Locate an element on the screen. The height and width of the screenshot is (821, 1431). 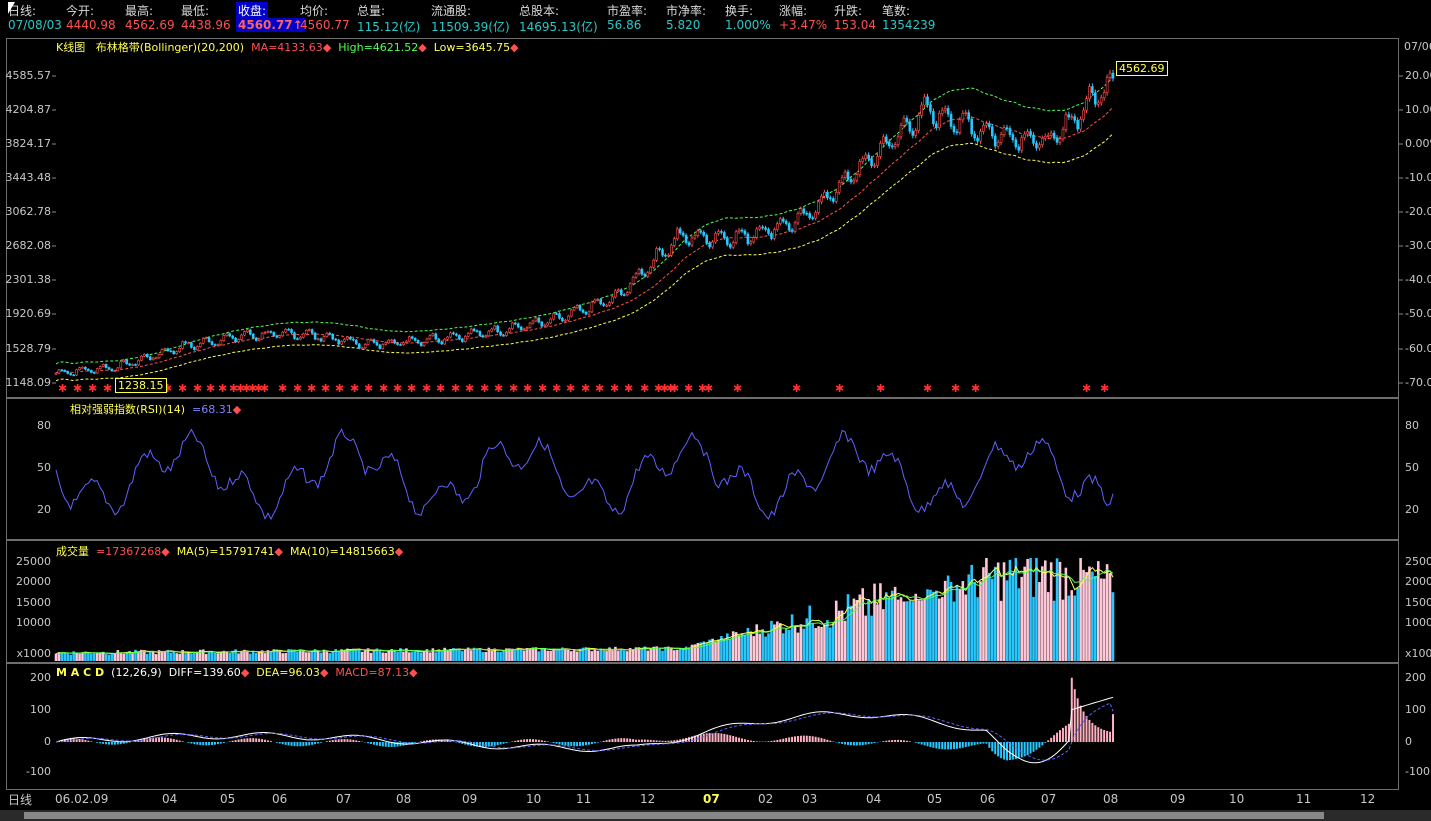
kline-y-tick: 4204.87 is located at coordinates (28, 109).